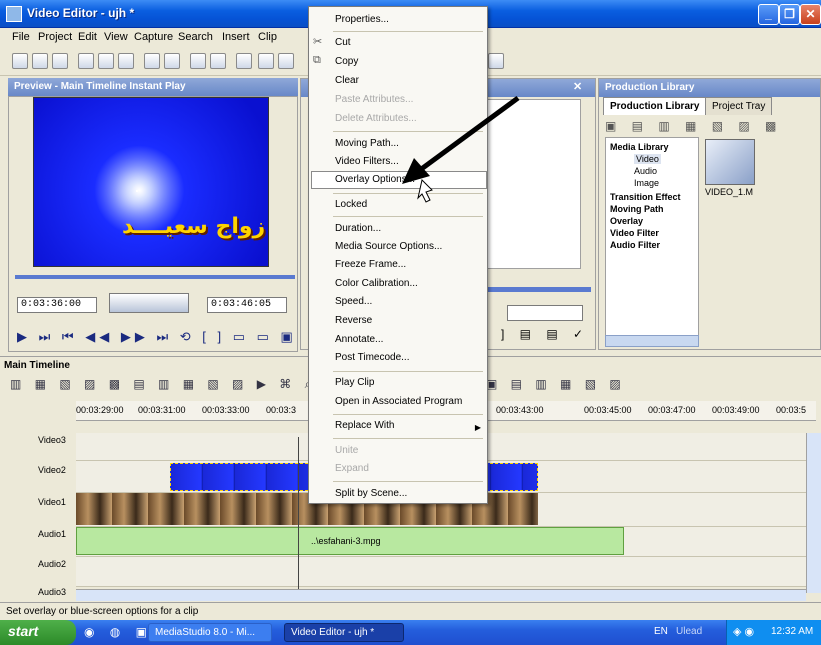 This screenshot has width=821, height=645. I want to click on language-indicator: EN, so click(661, 631).